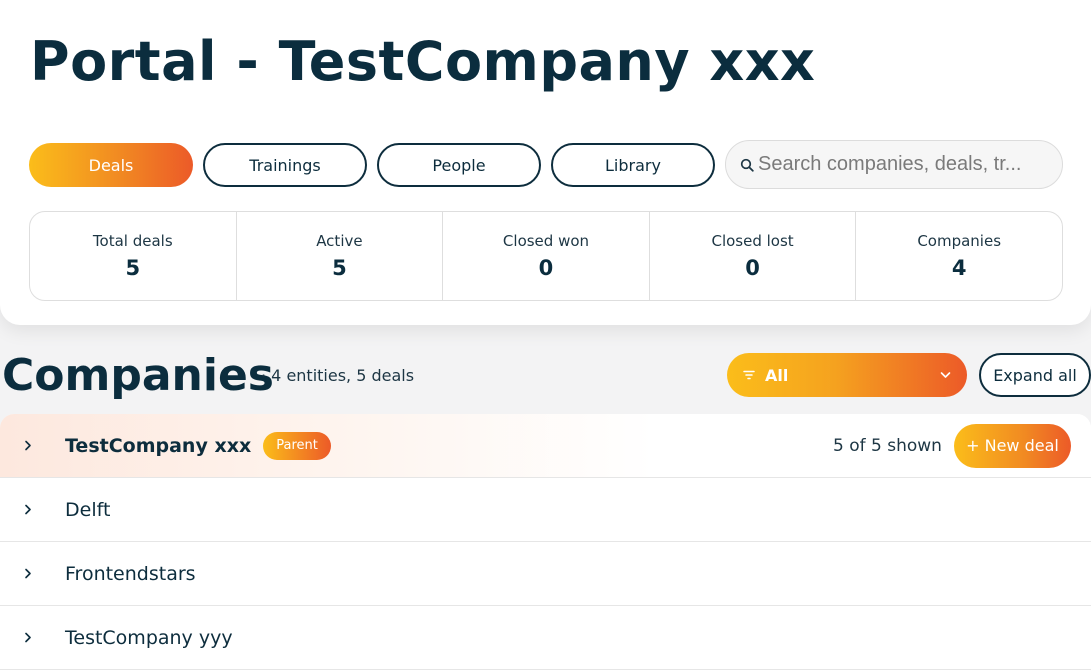  I want to click on tab-library: Library, so click(633, 165).